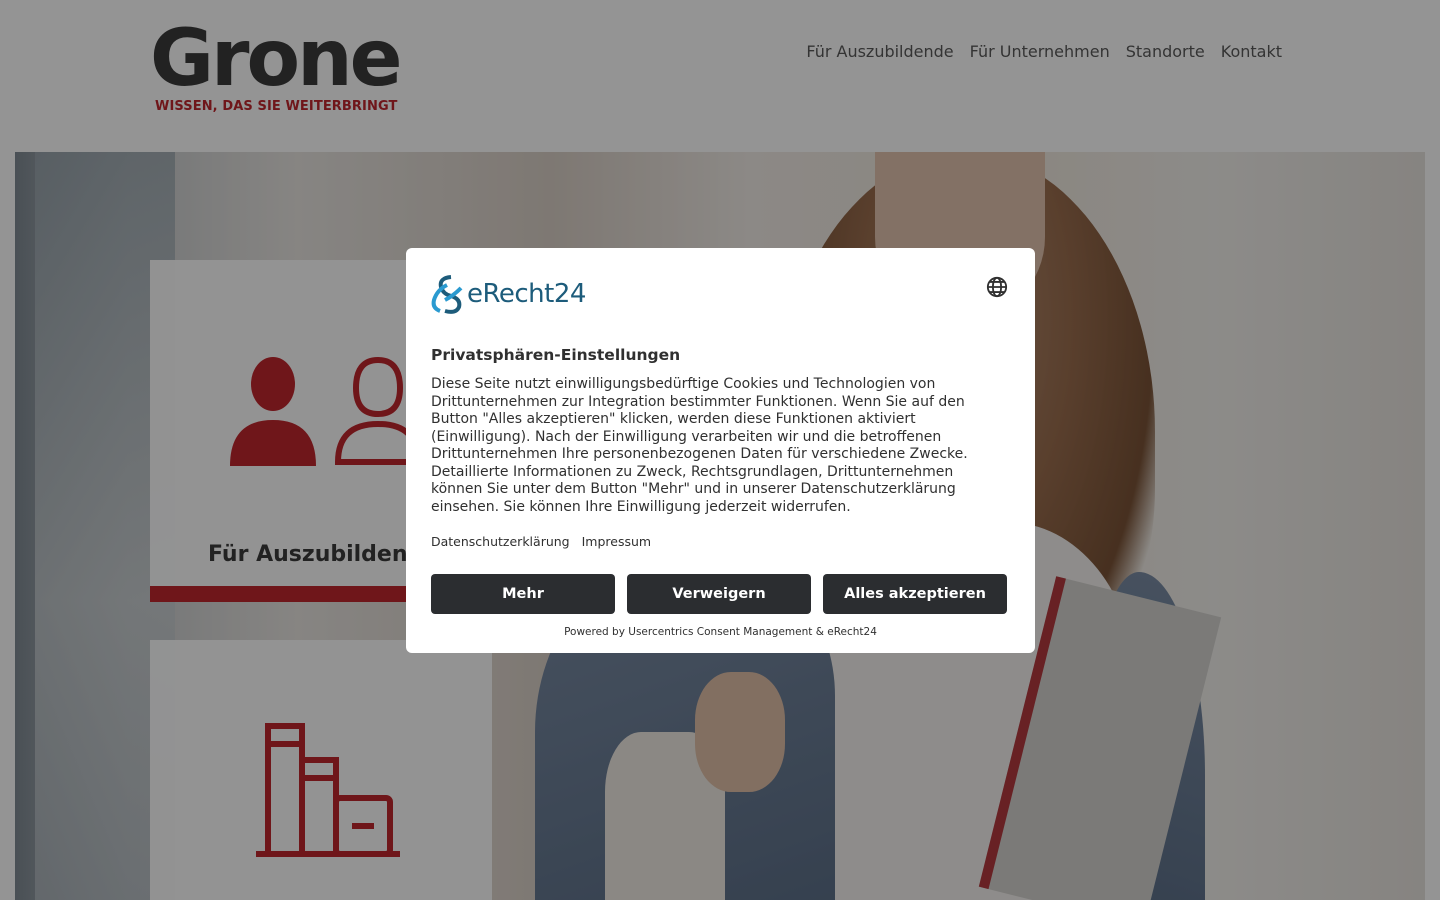 This screenshot has height=900, width=1440. I want to click on imprint-link: Impressum, so click(616, 541).